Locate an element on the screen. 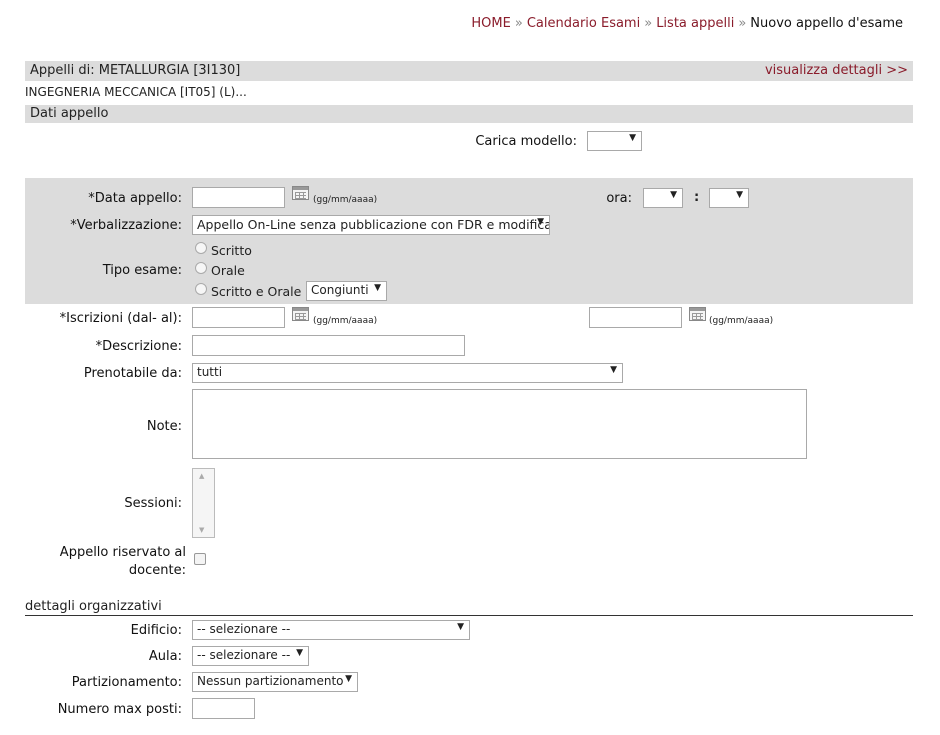 The height and width of the screenshot is (735, 940). carica-modello-label: Carica modello: is located at coordinates (526, 141).